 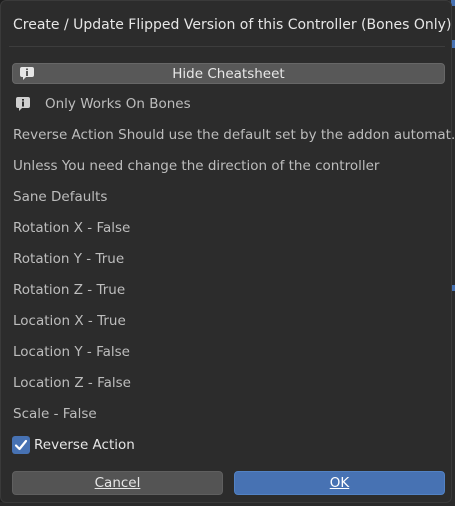 What do you see at coordinates (84, 445) in the screenshot?
I see `reverse-action-label: Reverse Action` at bounding box center [84, 445].